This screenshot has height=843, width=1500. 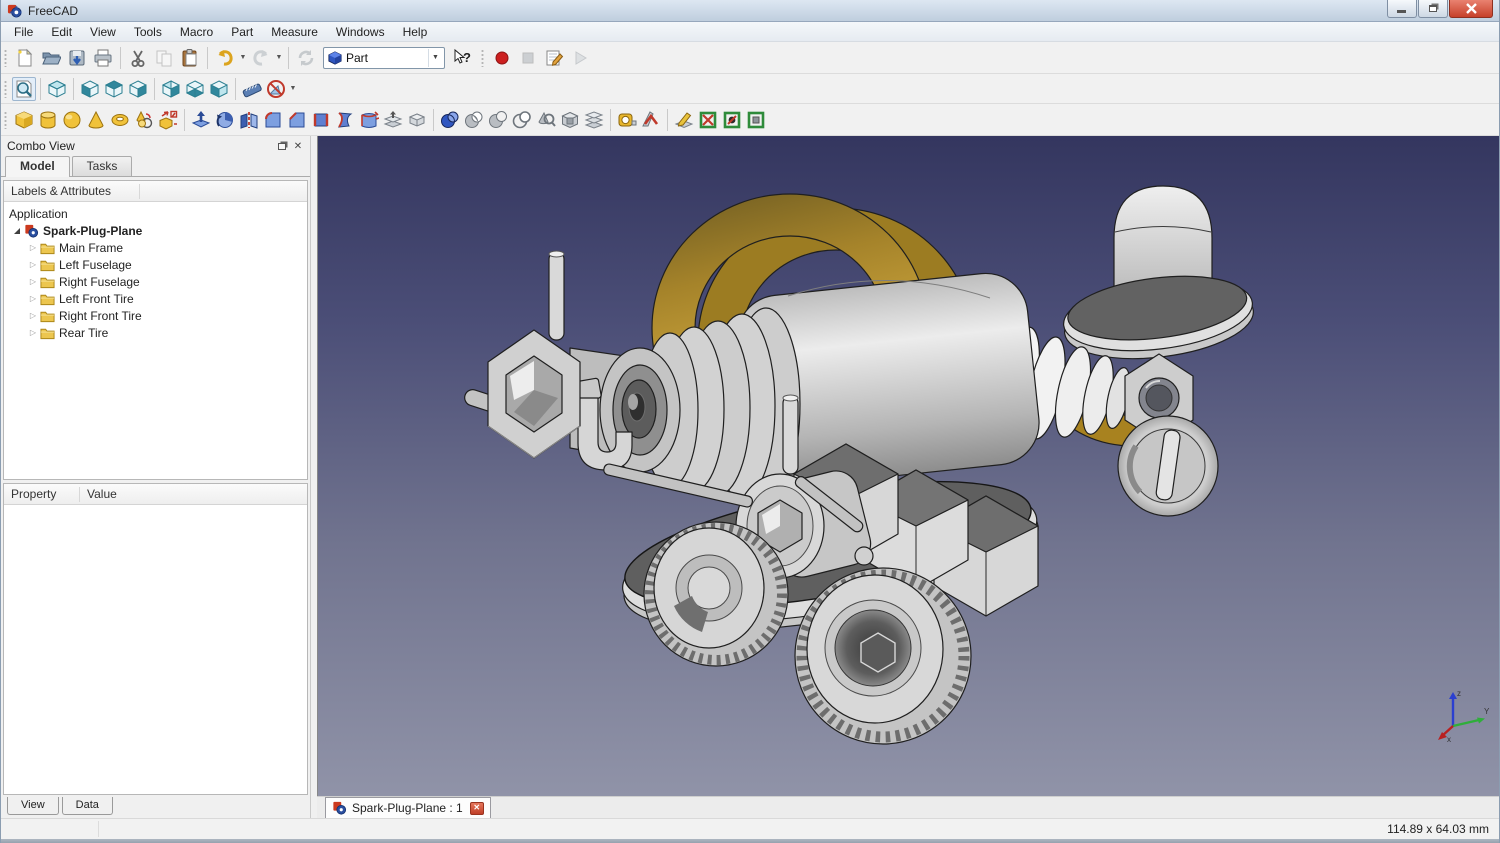 I want to click on boolean-operation-button, so click(x=570, y=120).